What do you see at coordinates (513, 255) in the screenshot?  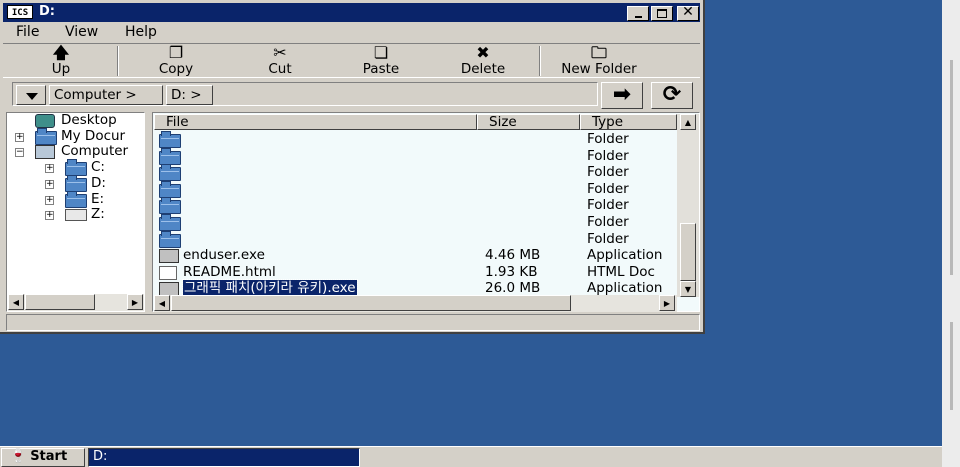 I see `file-size: 4.46 MB` at bounding box center [513, 255].